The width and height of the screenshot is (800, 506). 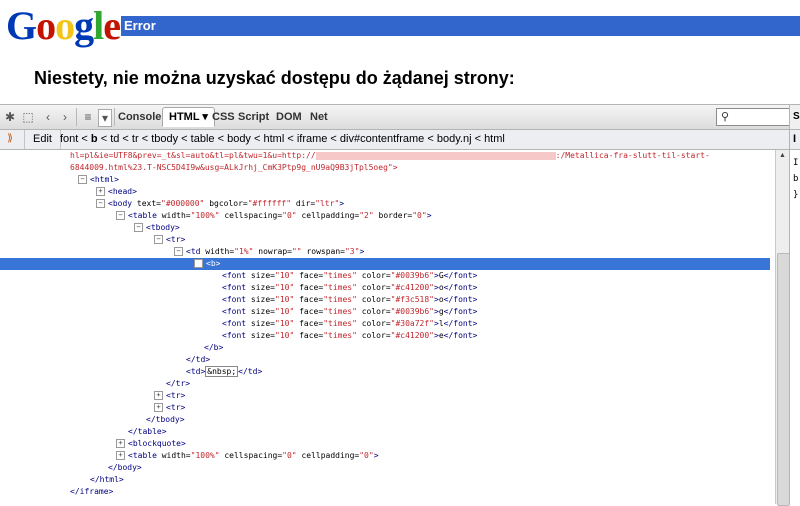 I want to click on inspect-icon: ⬚, so click(x=28, y=117).